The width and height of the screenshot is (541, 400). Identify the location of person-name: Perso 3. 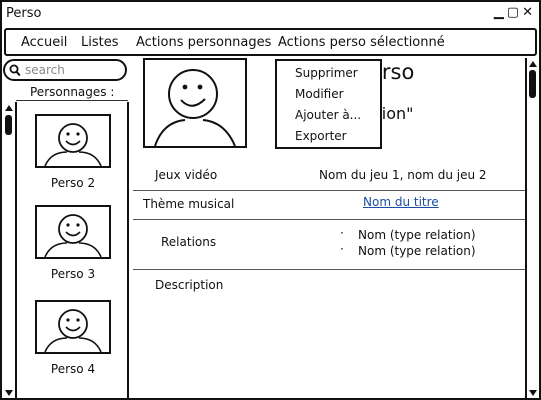
(73, 274).